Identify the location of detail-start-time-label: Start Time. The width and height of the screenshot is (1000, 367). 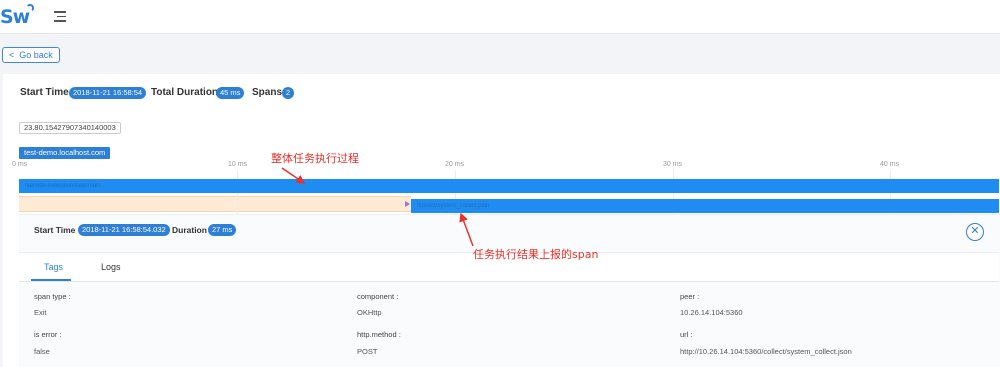
(55, 230).